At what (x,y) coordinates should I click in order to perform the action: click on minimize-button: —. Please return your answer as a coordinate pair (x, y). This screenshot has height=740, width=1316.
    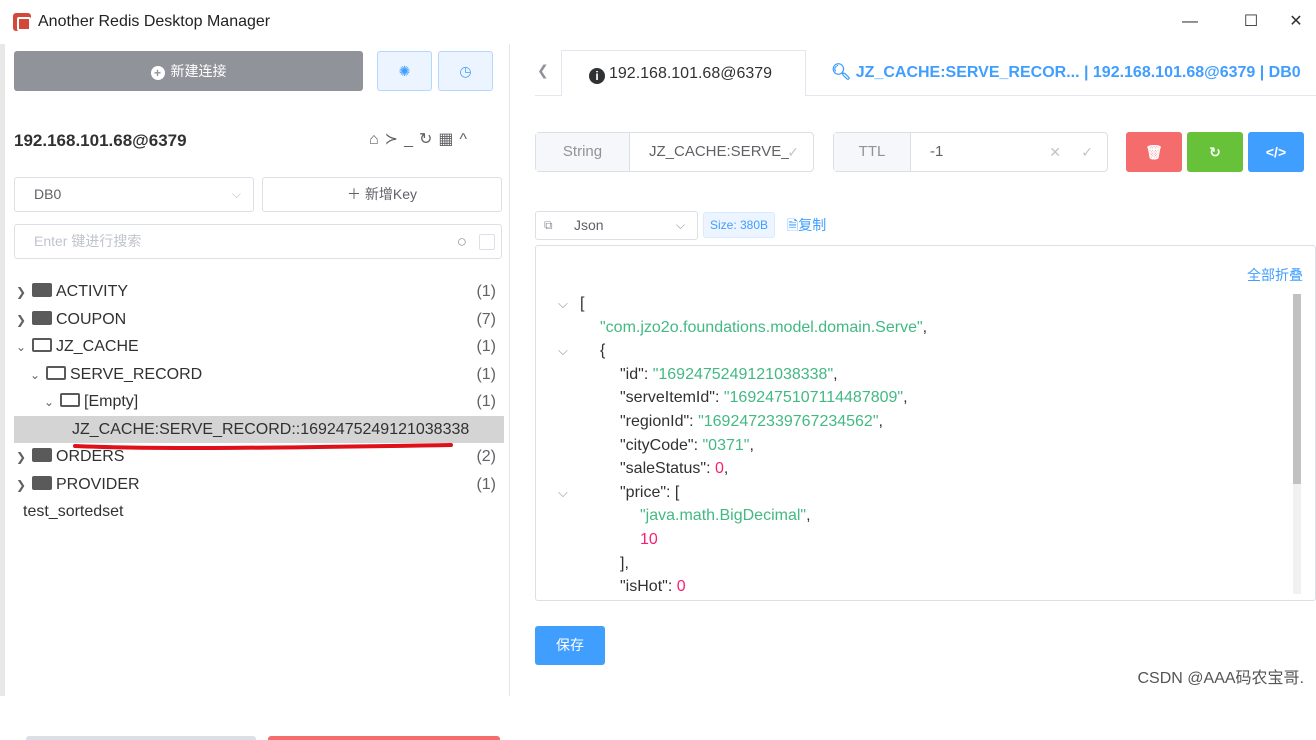
    Looking at the image, I should click on (1190, 22).